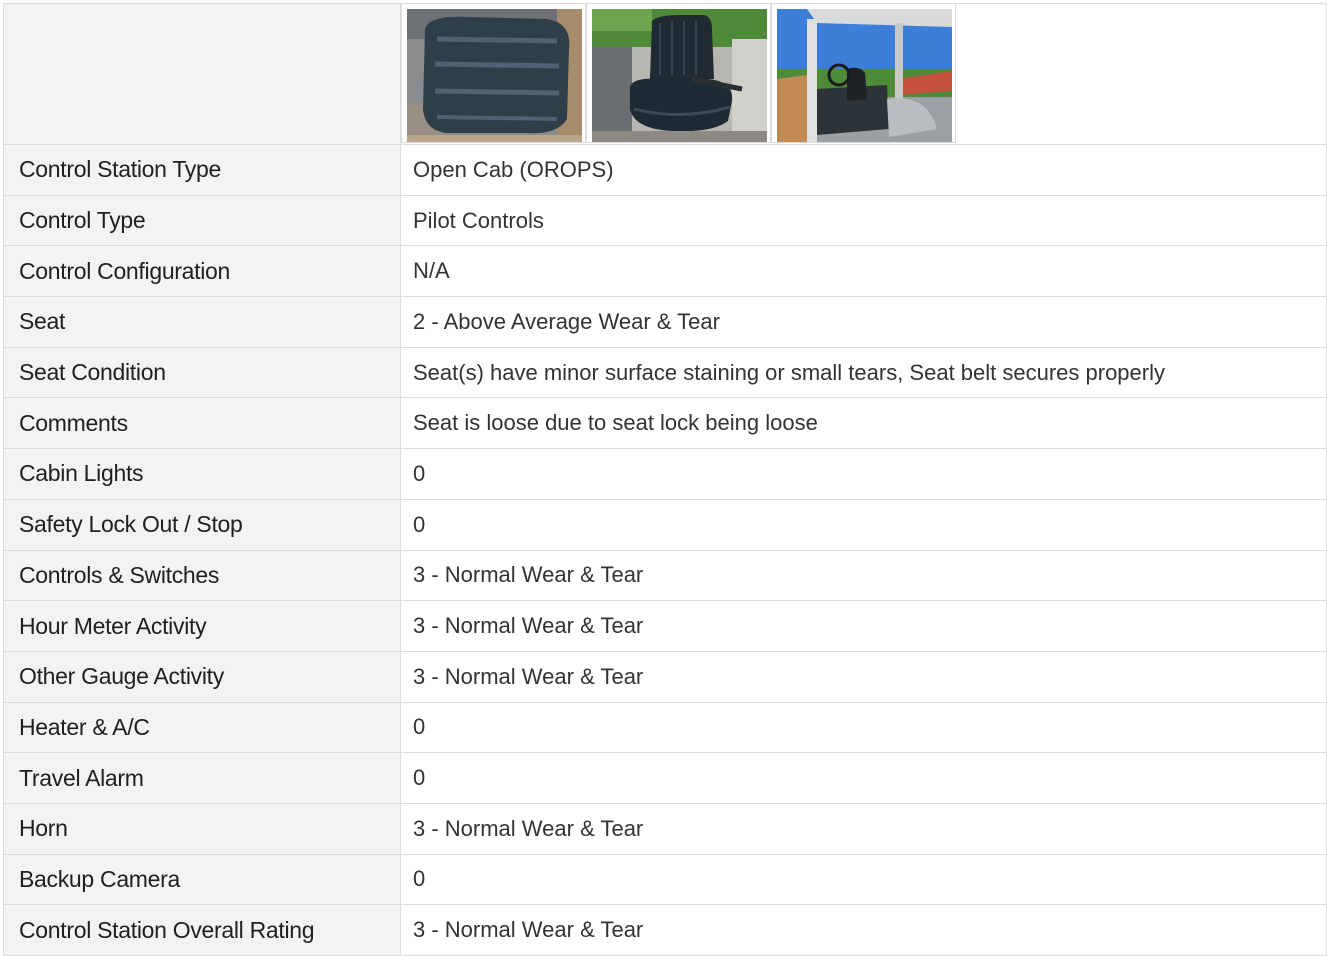  I want to click on table-row: Control Configuration N/A, so click(665, 272).